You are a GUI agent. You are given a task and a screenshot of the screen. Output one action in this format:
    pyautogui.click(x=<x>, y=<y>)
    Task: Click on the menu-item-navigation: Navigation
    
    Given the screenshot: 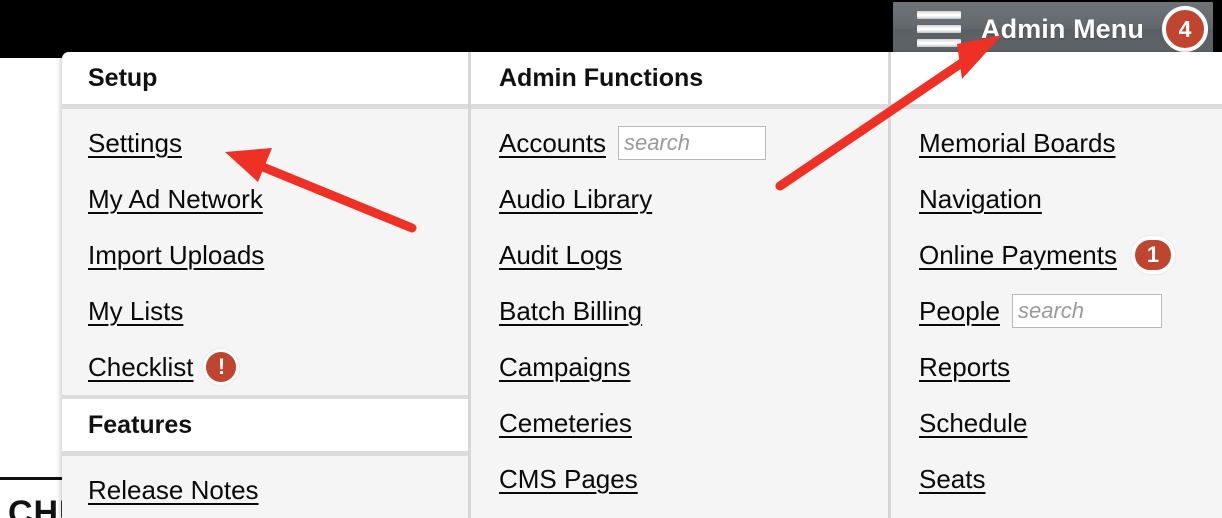 What is the action you would take?
    pyautogui.click(x=1070, y=199)
    